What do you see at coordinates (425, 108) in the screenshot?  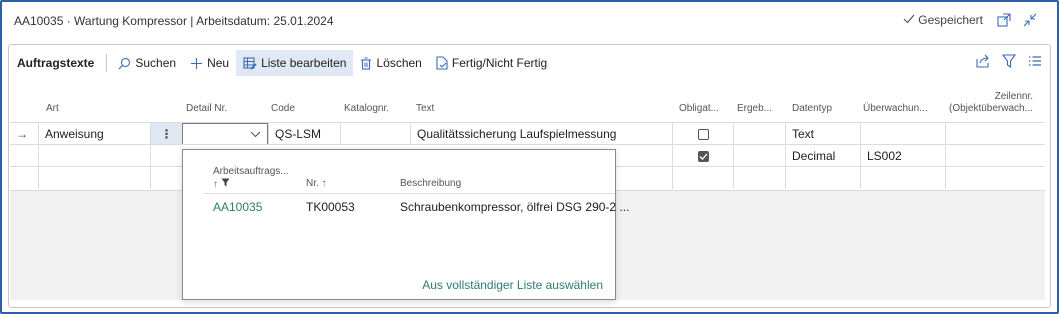 I see `col-text: Text` at bounding box center [425, 108].